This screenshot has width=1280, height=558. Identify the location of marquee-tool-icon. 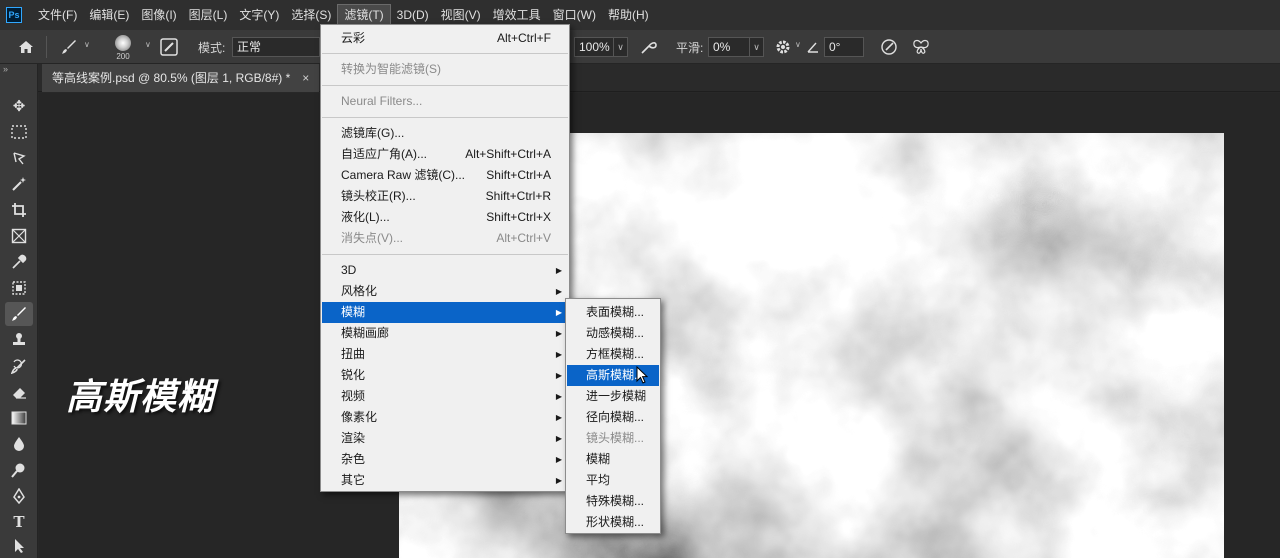
(19, 132).